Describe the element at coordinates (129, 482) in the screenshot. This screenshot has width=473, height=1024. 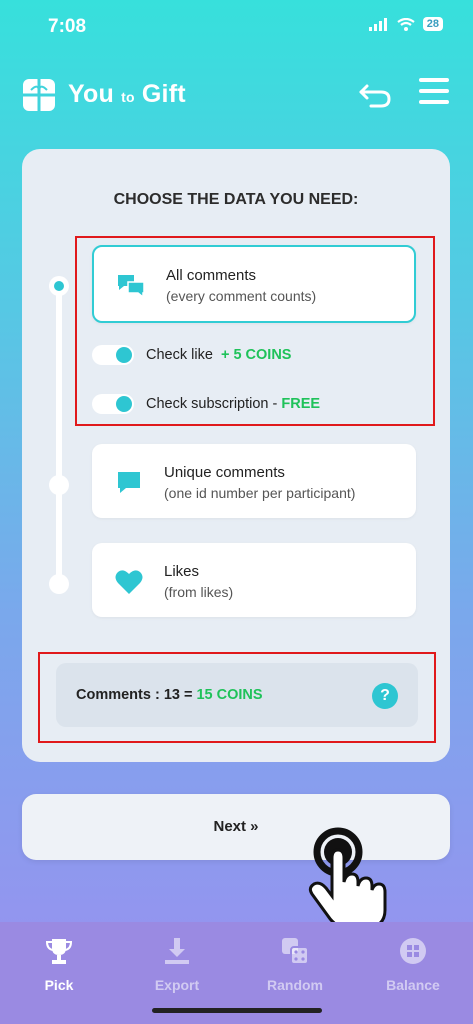
I see `comment-icon` at that location.